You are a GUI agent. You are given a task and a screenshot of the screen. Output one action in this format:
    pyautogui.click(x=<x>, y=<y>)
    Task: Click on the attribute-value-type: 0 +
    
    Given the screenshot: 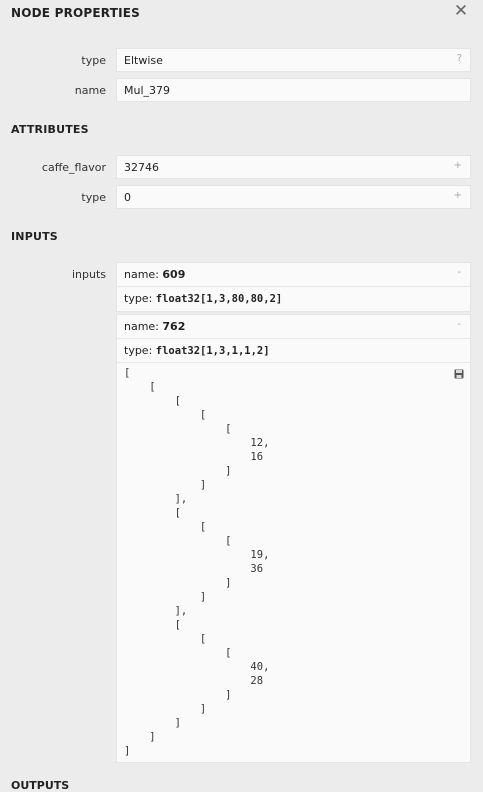 What is the action you would take?
    pyautogui.click(x=293, y=197)
    